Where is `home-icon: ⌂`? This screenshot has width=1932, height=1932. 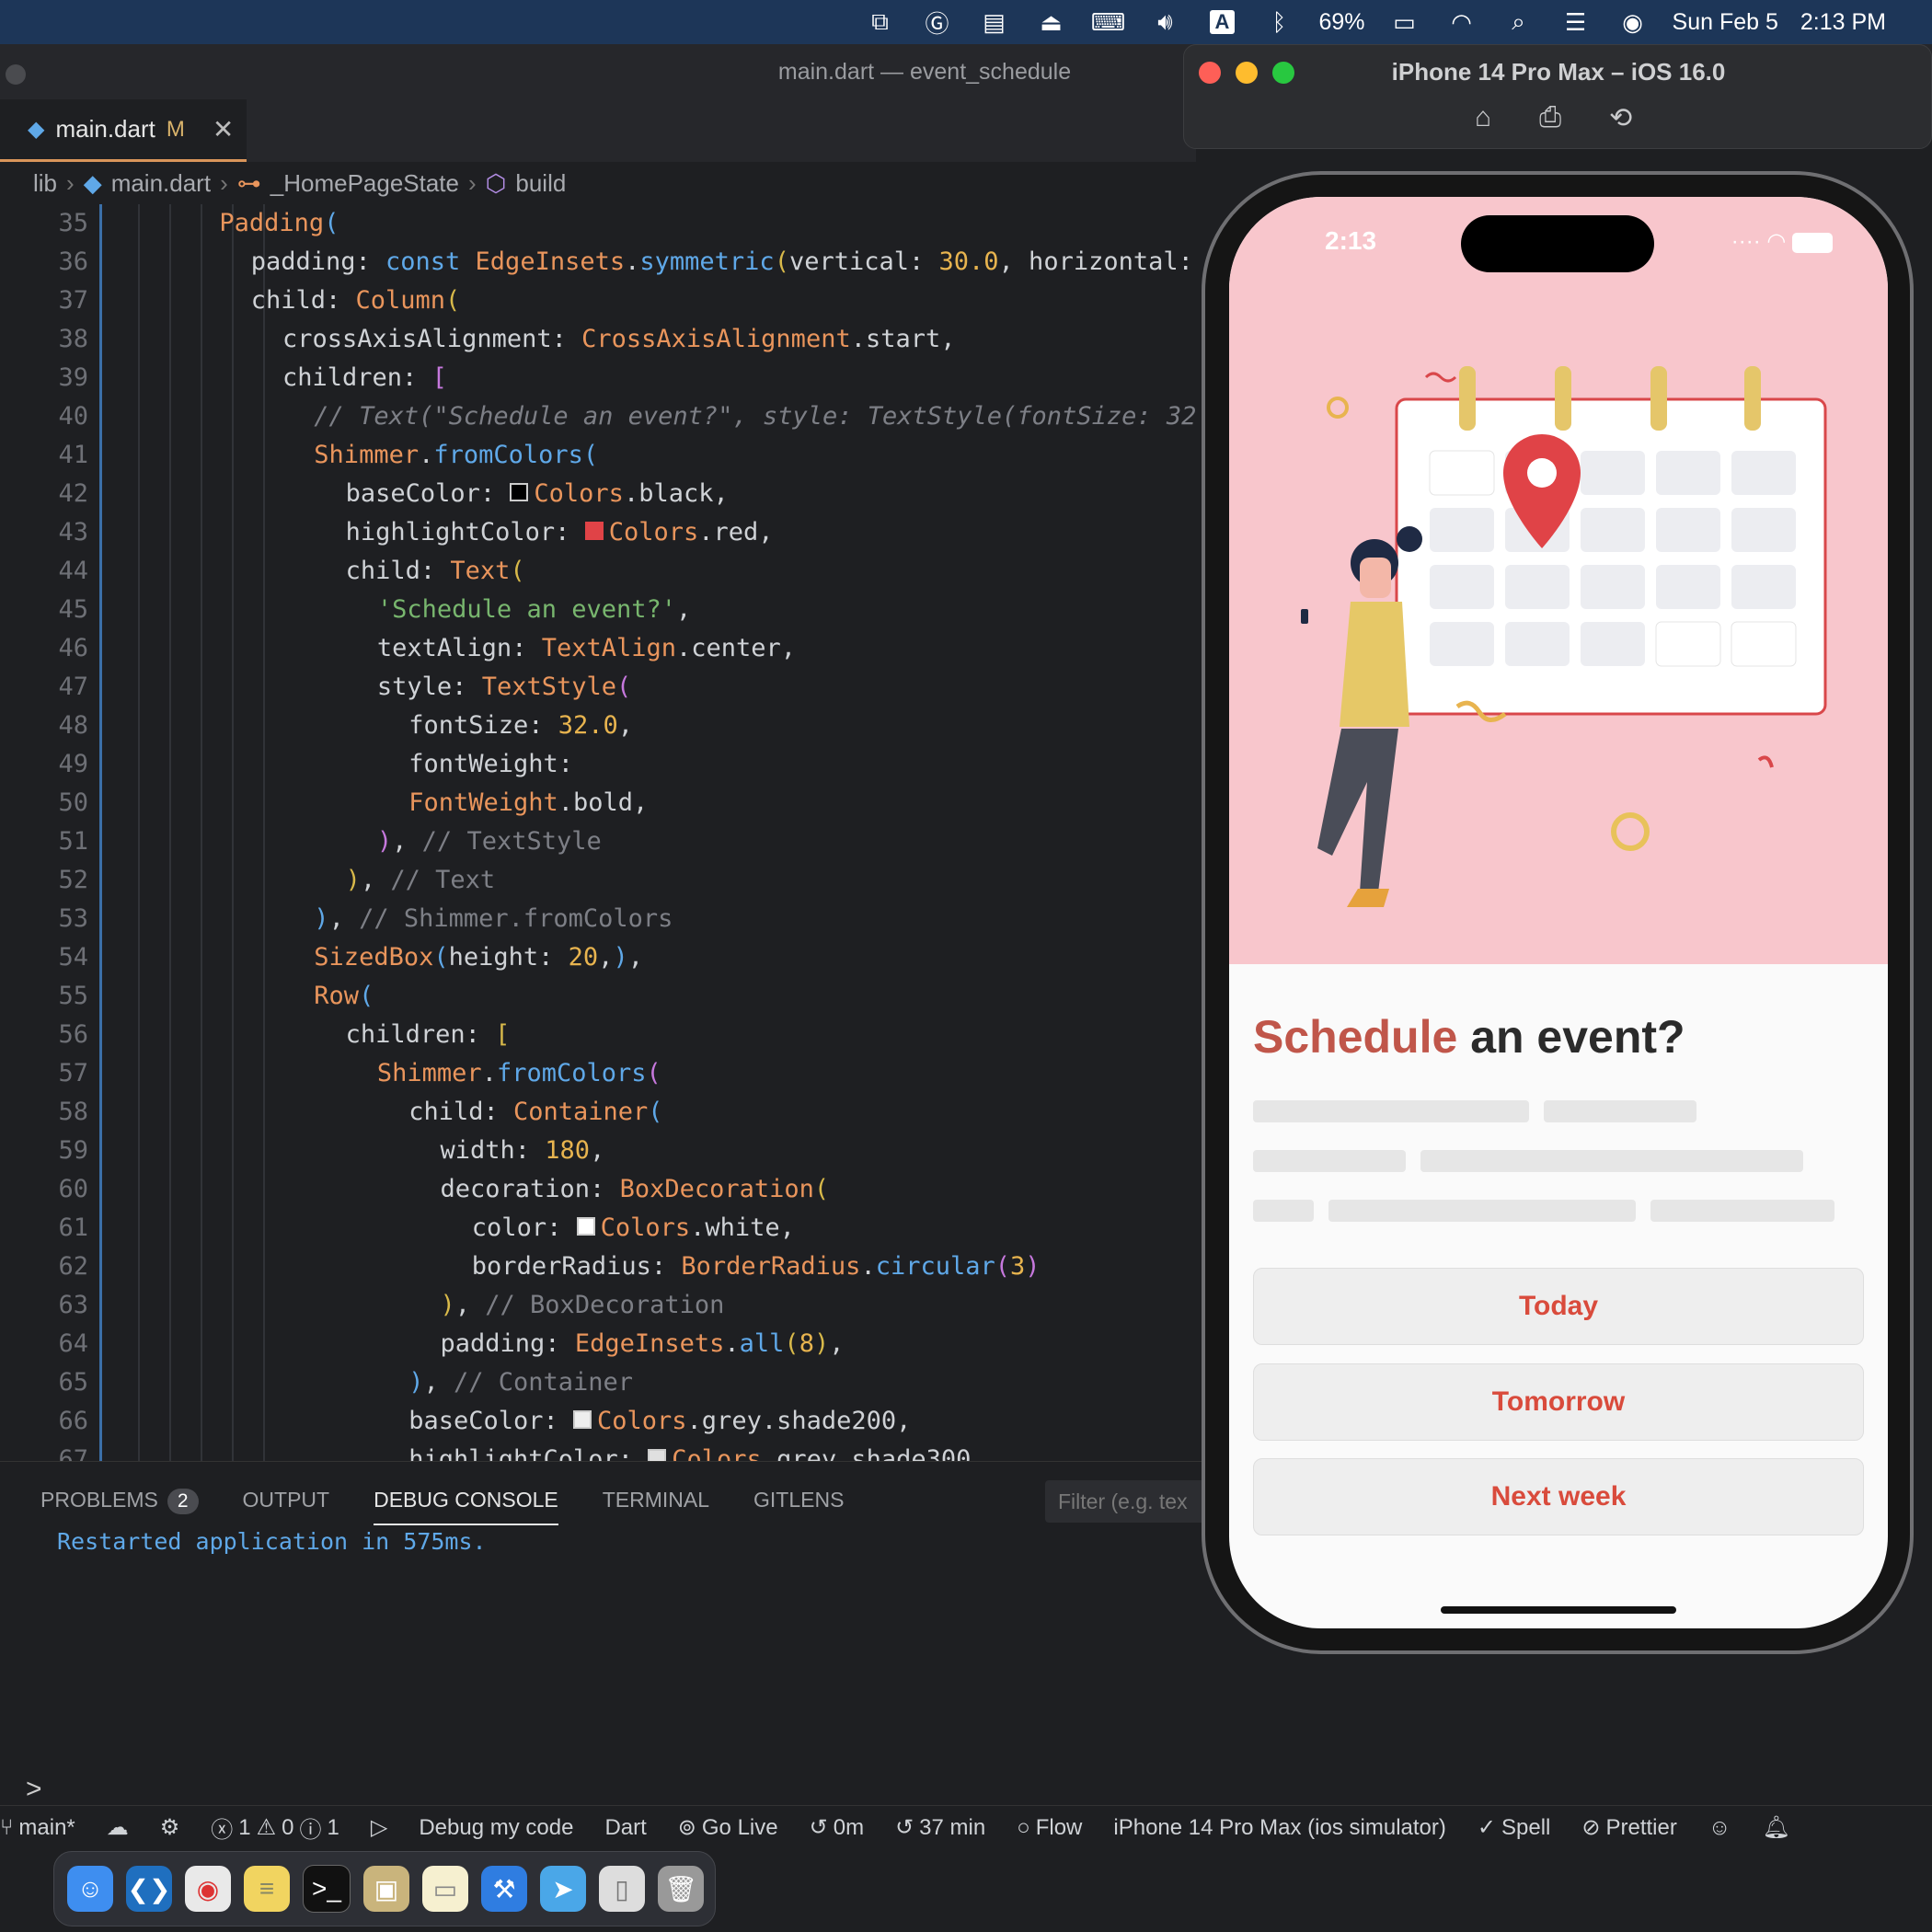 home-icon: ⌂ is located at coordinates (1483, 118).